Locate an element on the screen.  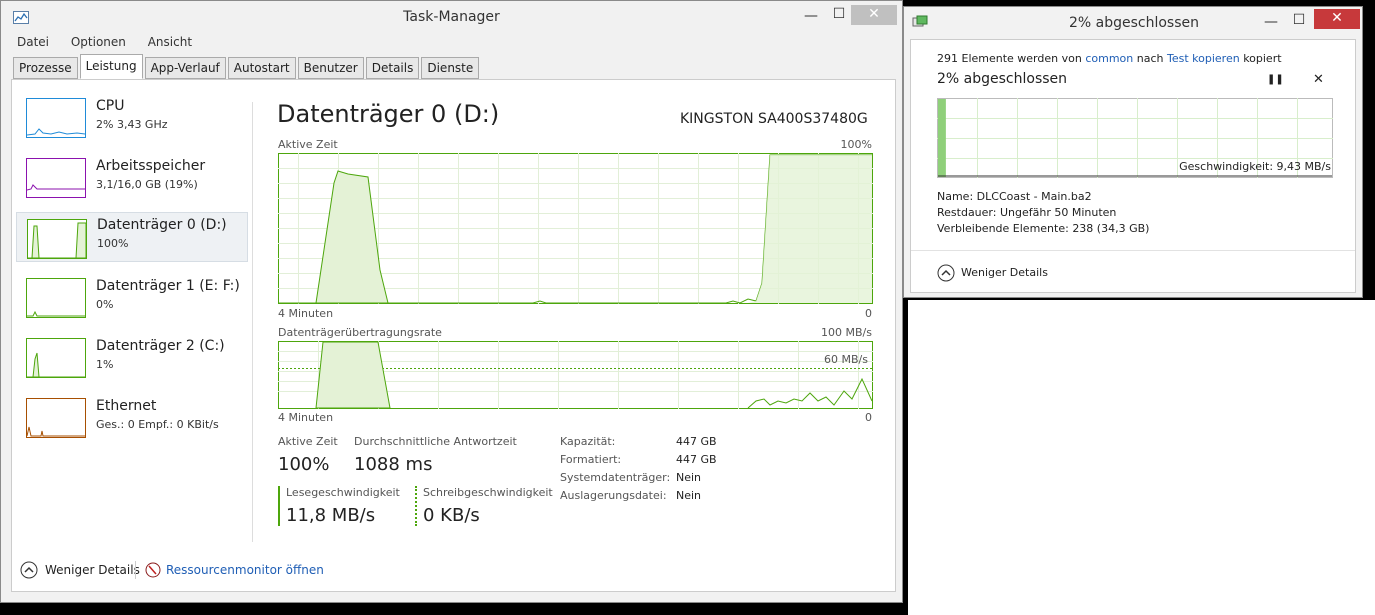
response-time-value: 1088 ms is located at coordinates (393, 464).